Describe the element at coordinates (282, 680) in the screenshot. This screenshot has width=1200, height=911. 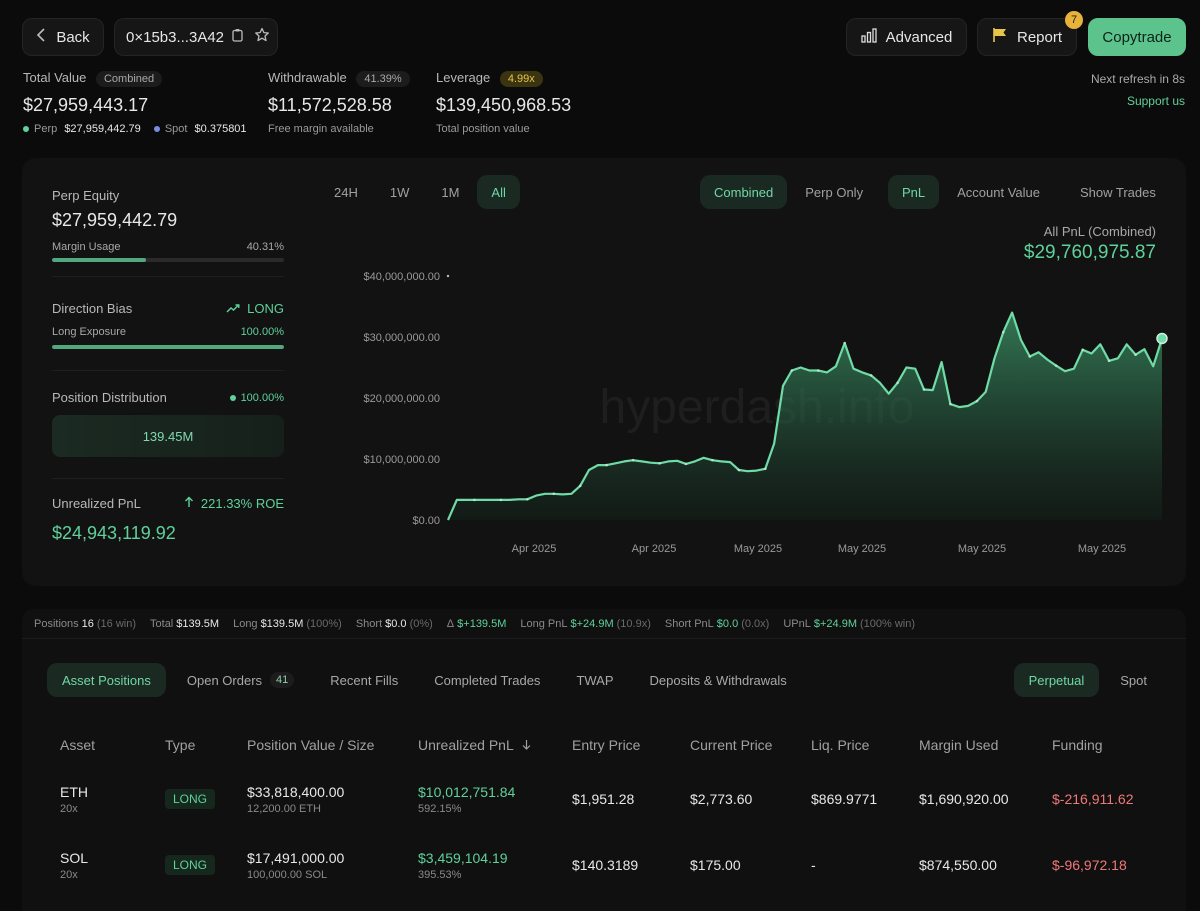
I see `open-orders-count: 41` at that location.